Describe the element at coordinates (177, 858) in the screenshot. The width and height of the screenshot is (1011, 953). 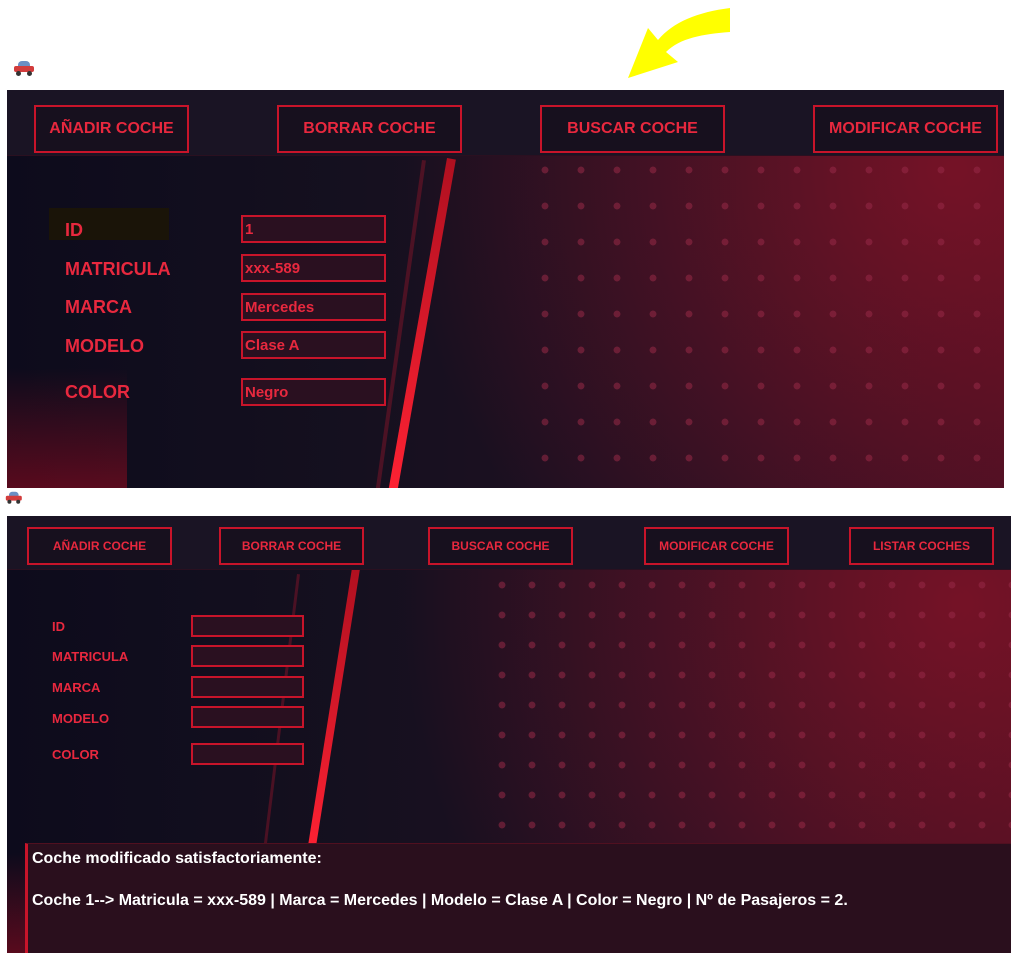
I see `result-message-title: Coche modificado satisfactoriamente:` at that location.